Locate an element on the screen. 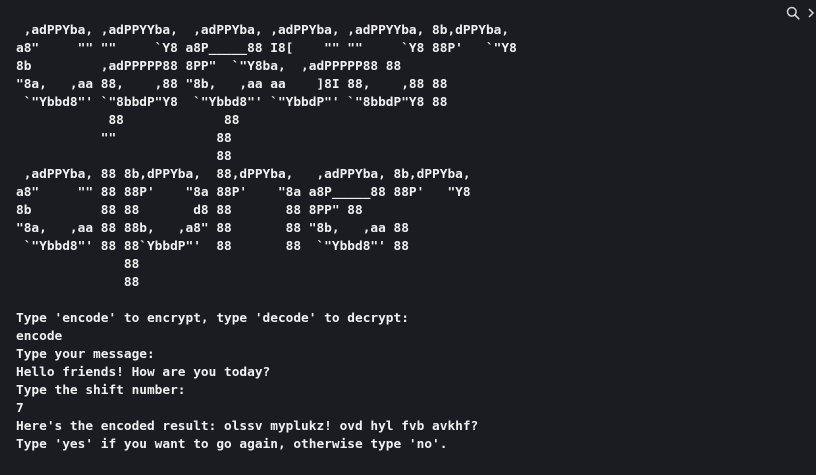 The image size is (816, 475). more-options-button is located at coordinates (811, 13).